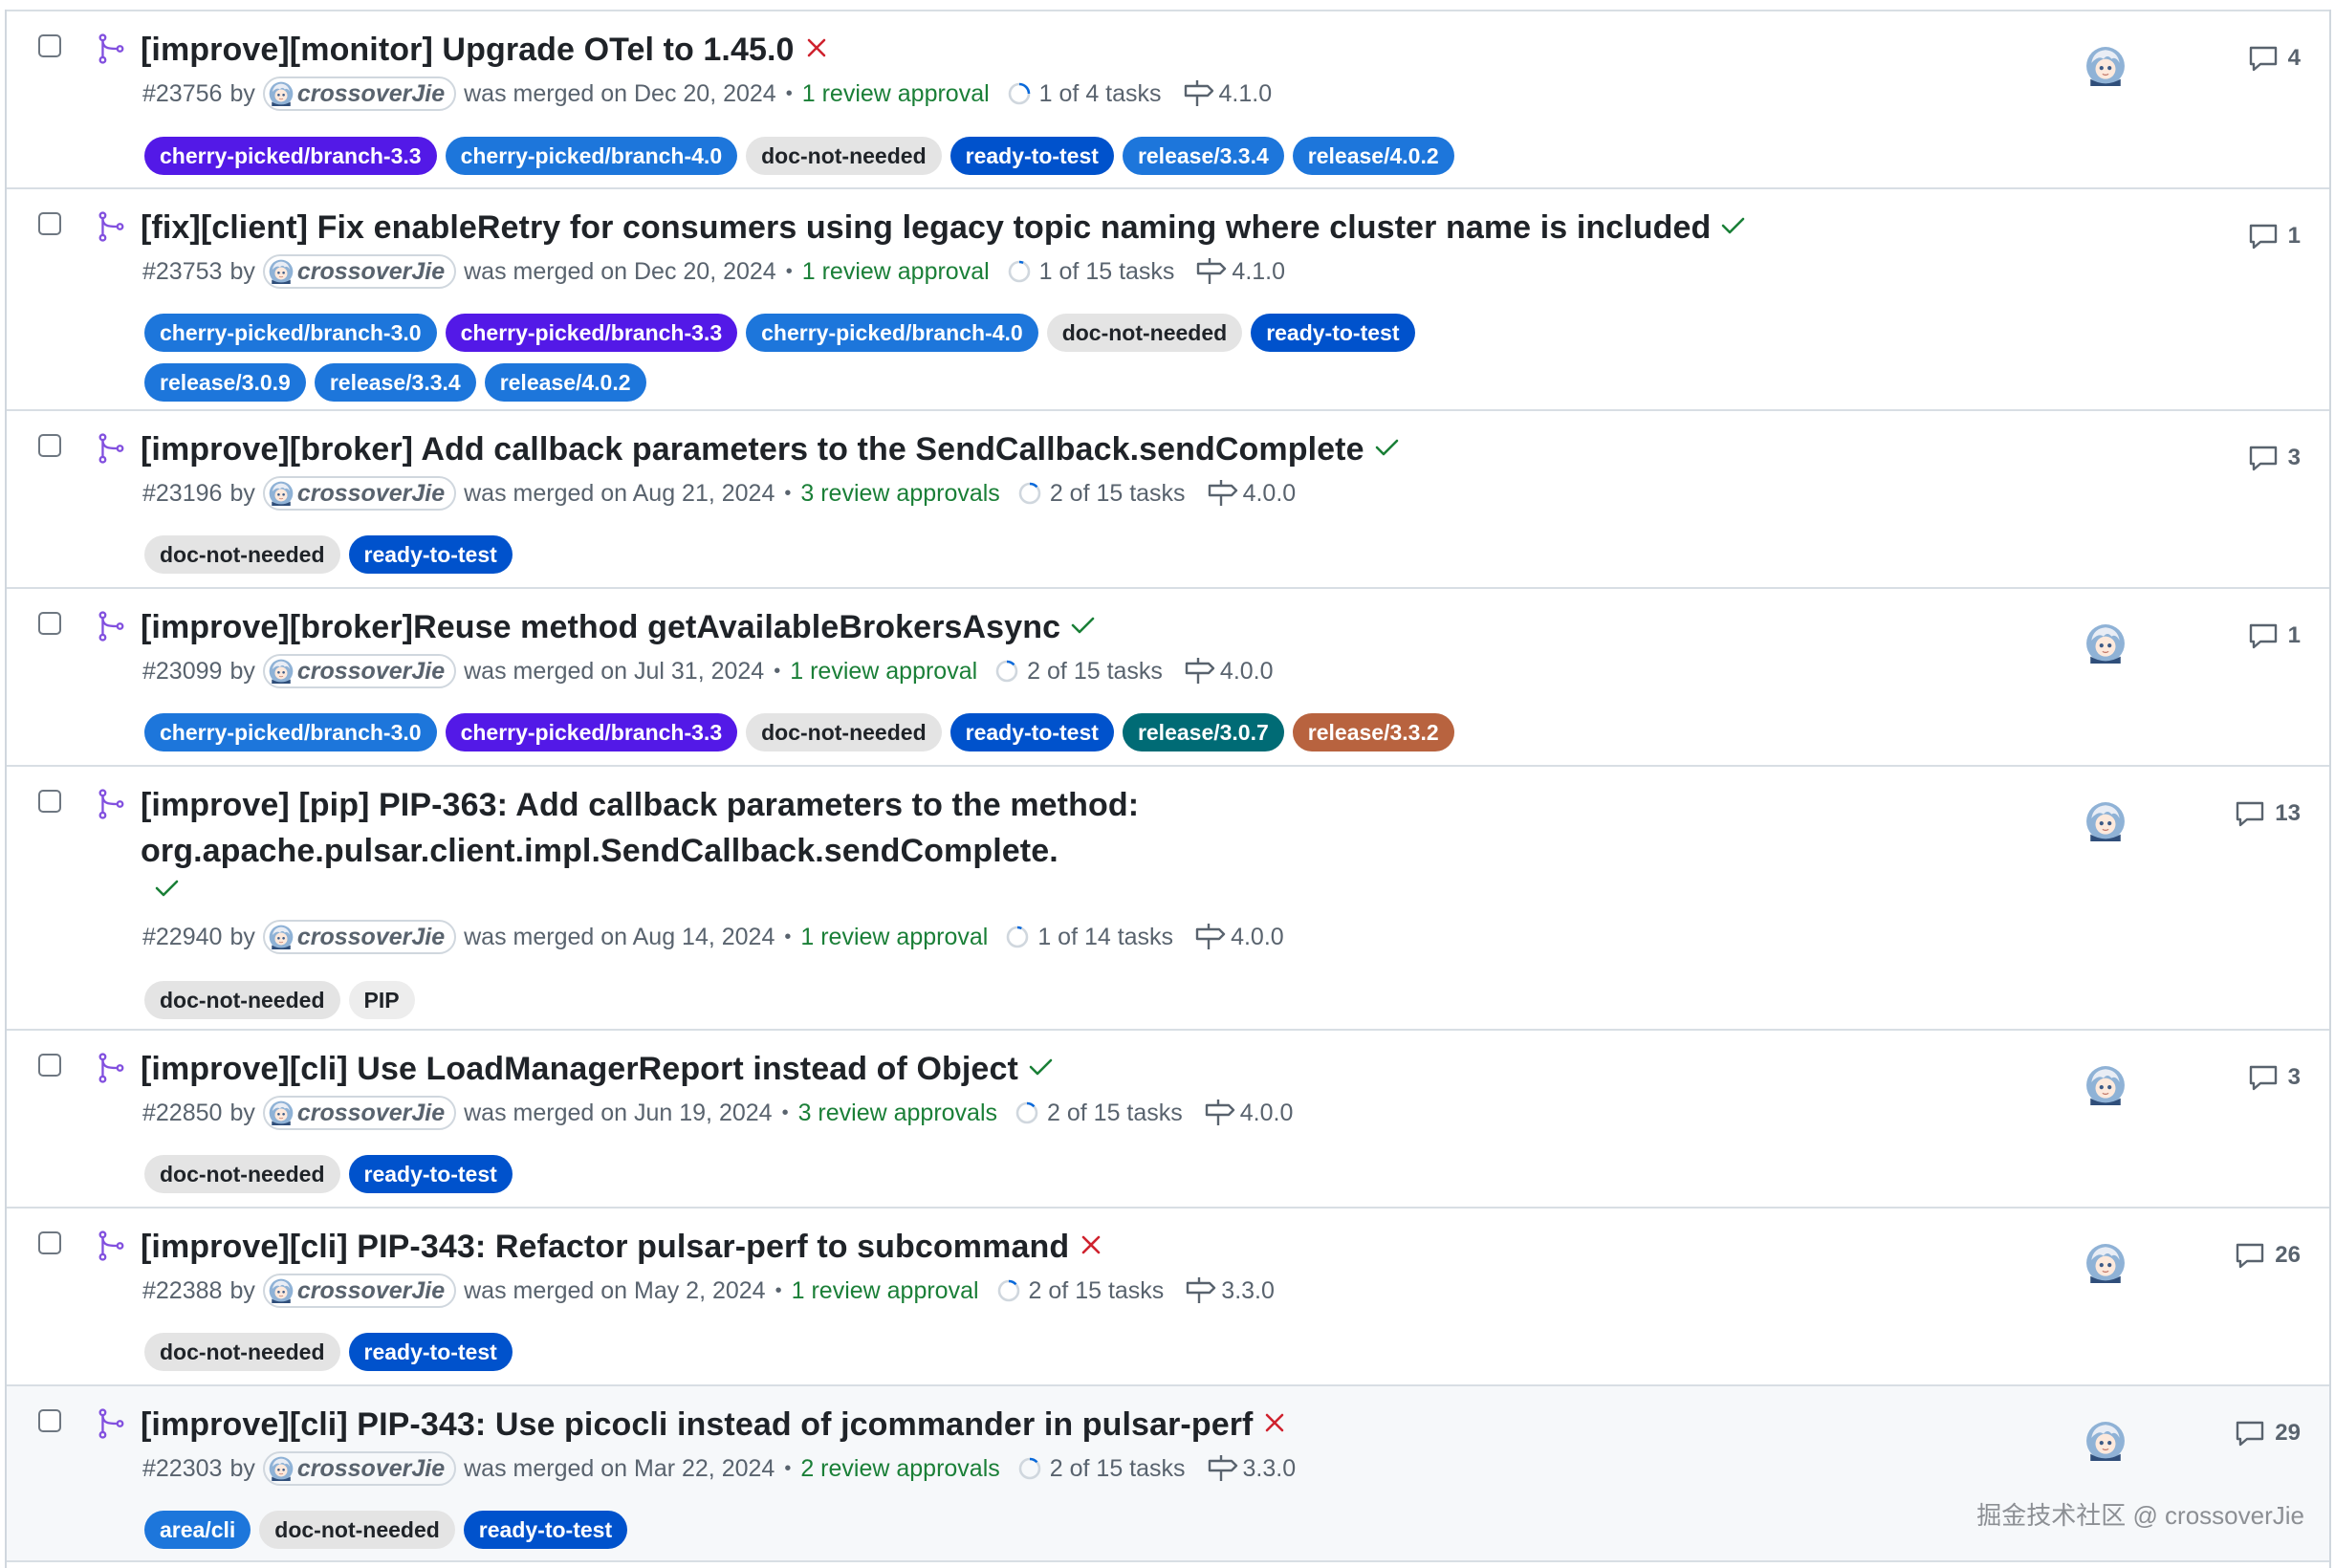 The width and height of the screenshot is (2335, 1568). What do you see at coordinates (1373, 732) in the screenshot?
I see `label: release/3.3.2` at bounding box center [1373, 732].